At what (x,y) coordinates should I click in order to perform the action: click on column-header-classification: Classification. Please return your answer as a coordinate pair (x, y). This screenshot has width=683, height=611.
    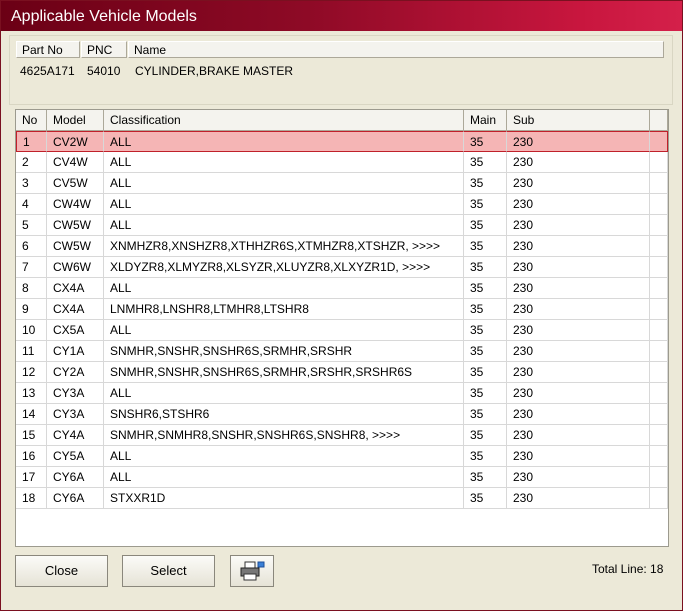
    Looking at the image, I should click on (284, 120).